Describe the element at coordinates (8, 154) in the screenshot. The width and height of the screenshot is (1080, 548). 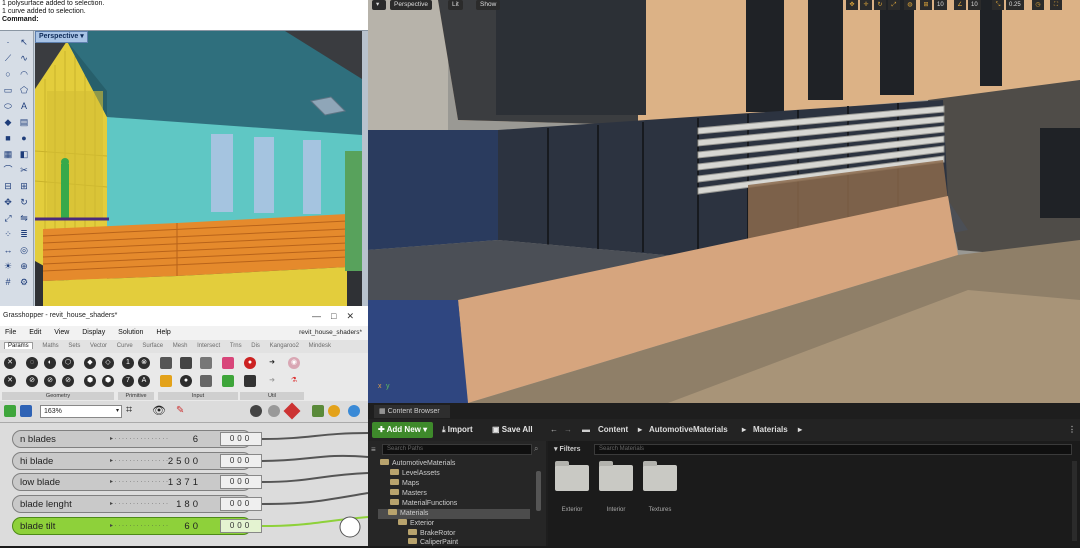
I see `mesh-icon: ▦` at that location.